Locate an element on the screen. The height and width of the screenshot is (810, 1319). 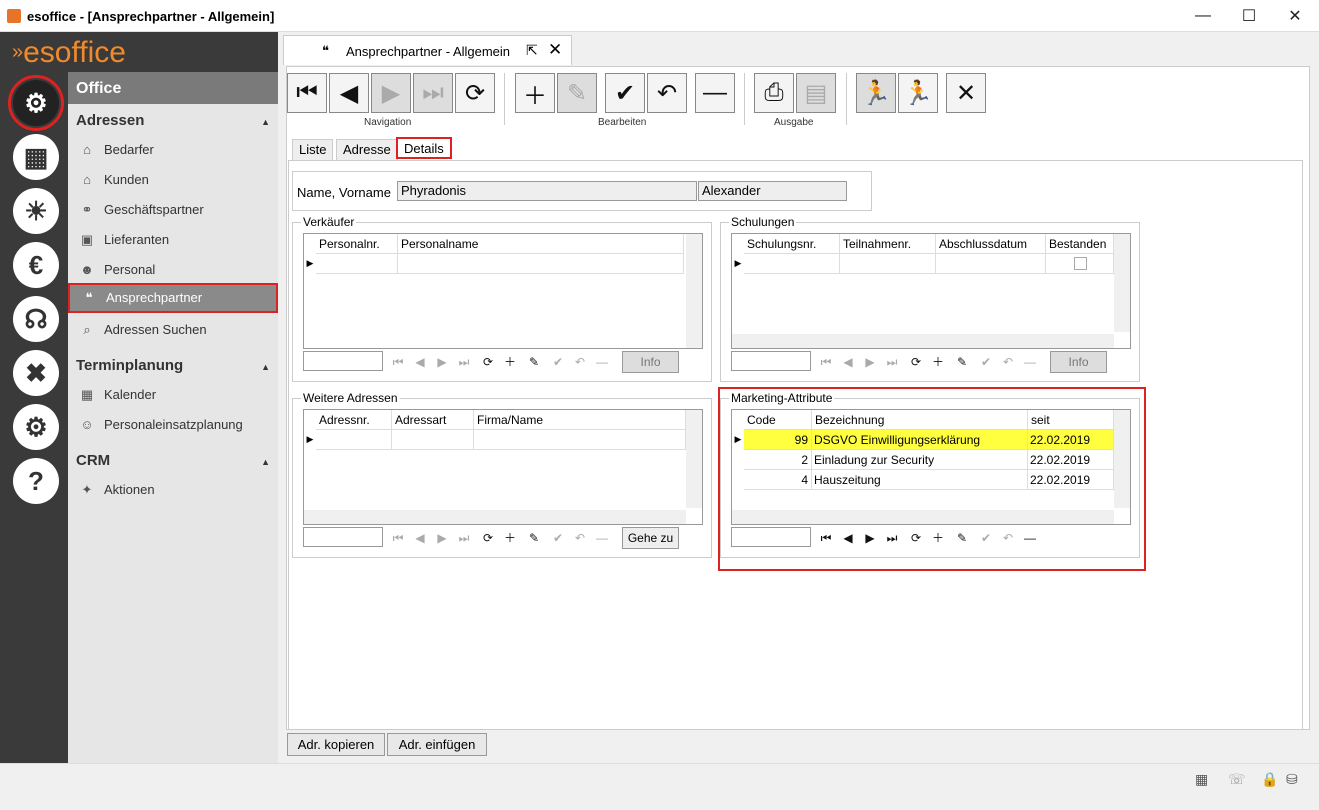
tab-adresse: Adresse is located at coordinates (367, 150).